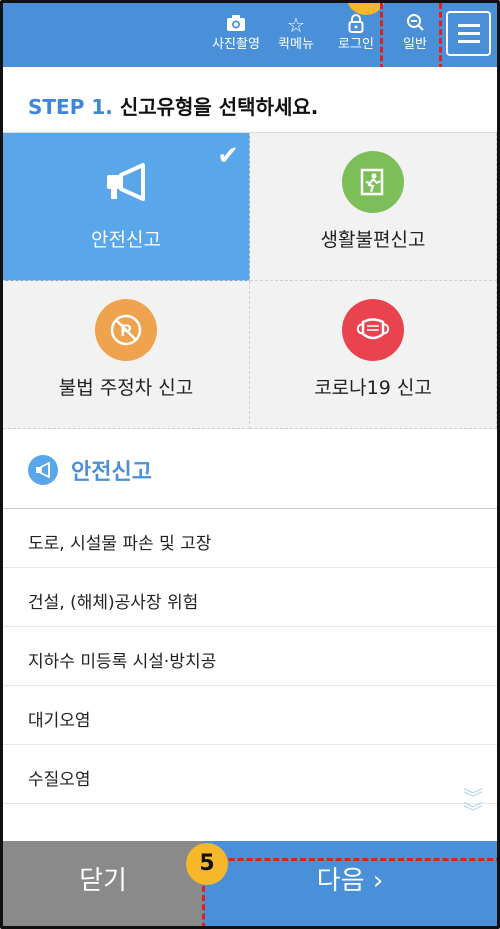  I want to click on top-toolbar: 사진촬영 ☆ 퀵메뉴 로그인 일반, so click(250, 36).